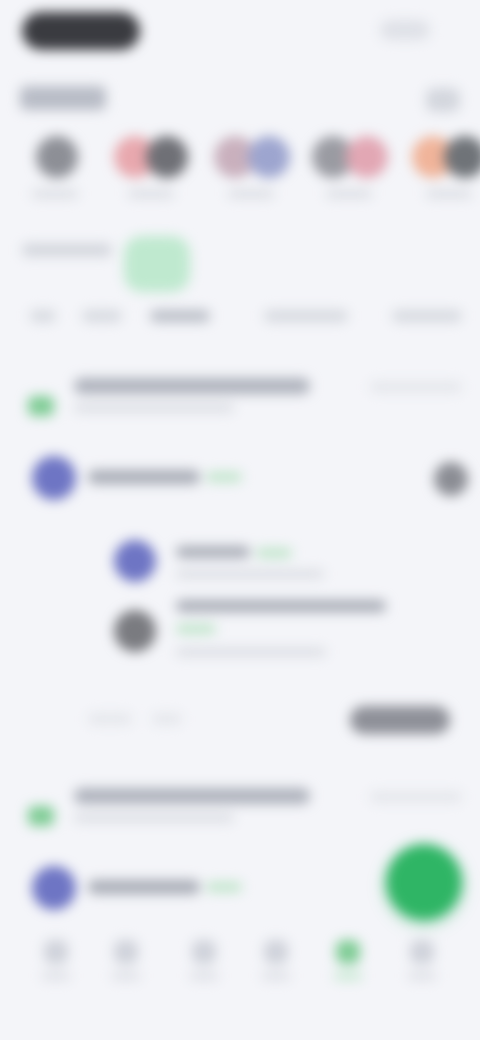 The image size is (480, 1040). What do you see at coordinates (400, 720) in the screenshot?
I see `view-button` at bounding box center [400, 720].